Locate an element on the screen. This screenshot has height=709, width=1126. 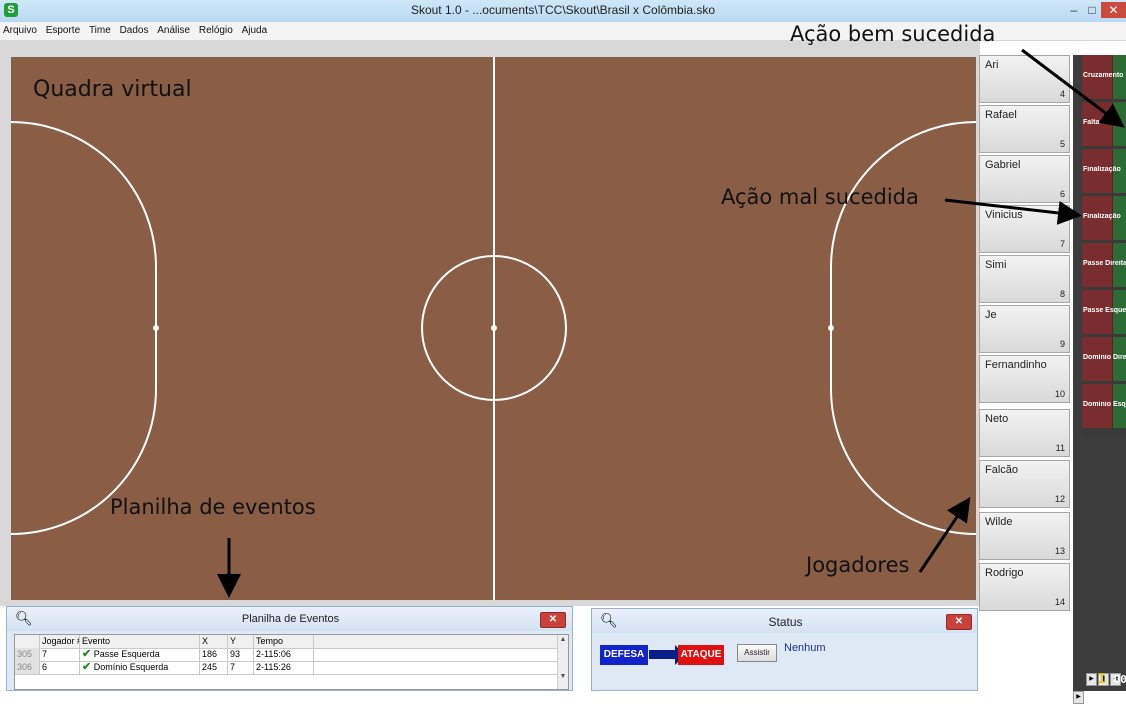
clock-display: 1 00: is located at coordinates (1112, 679).